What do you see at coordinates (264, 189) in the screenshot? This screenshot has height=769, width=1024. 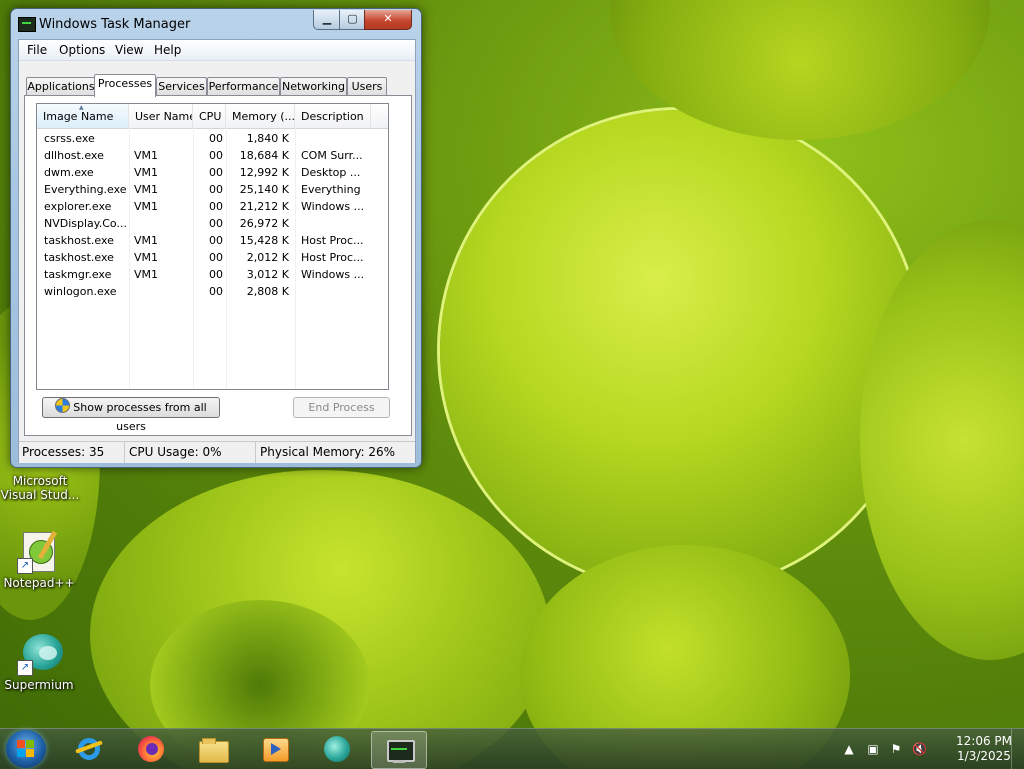 I see `cell-memory: 25,140 K` at bounding box center [264, 189].